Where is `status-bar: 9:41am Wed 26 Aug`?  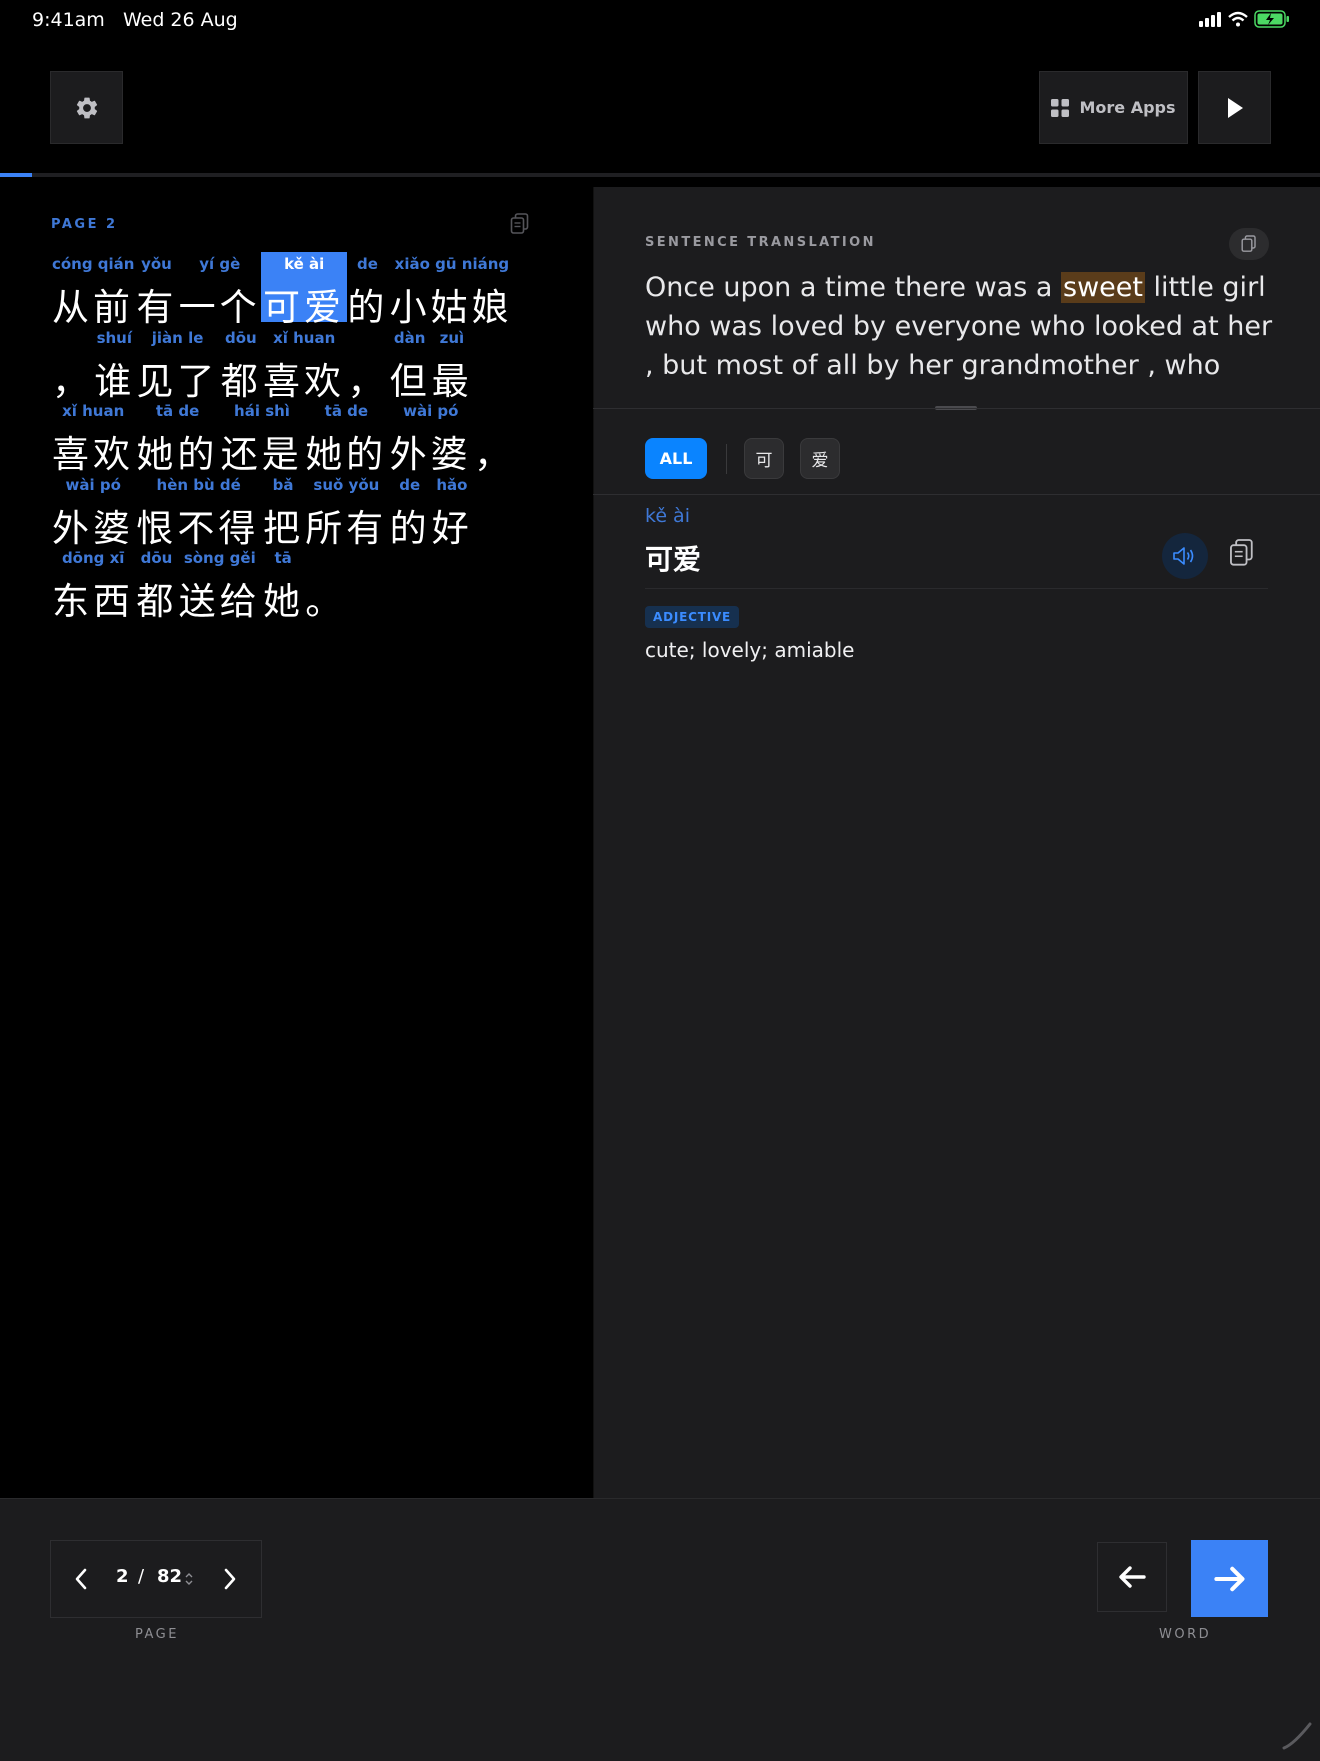
status-bar: 9:41am Wed 26 Aug is located at coordinates (660, 20).